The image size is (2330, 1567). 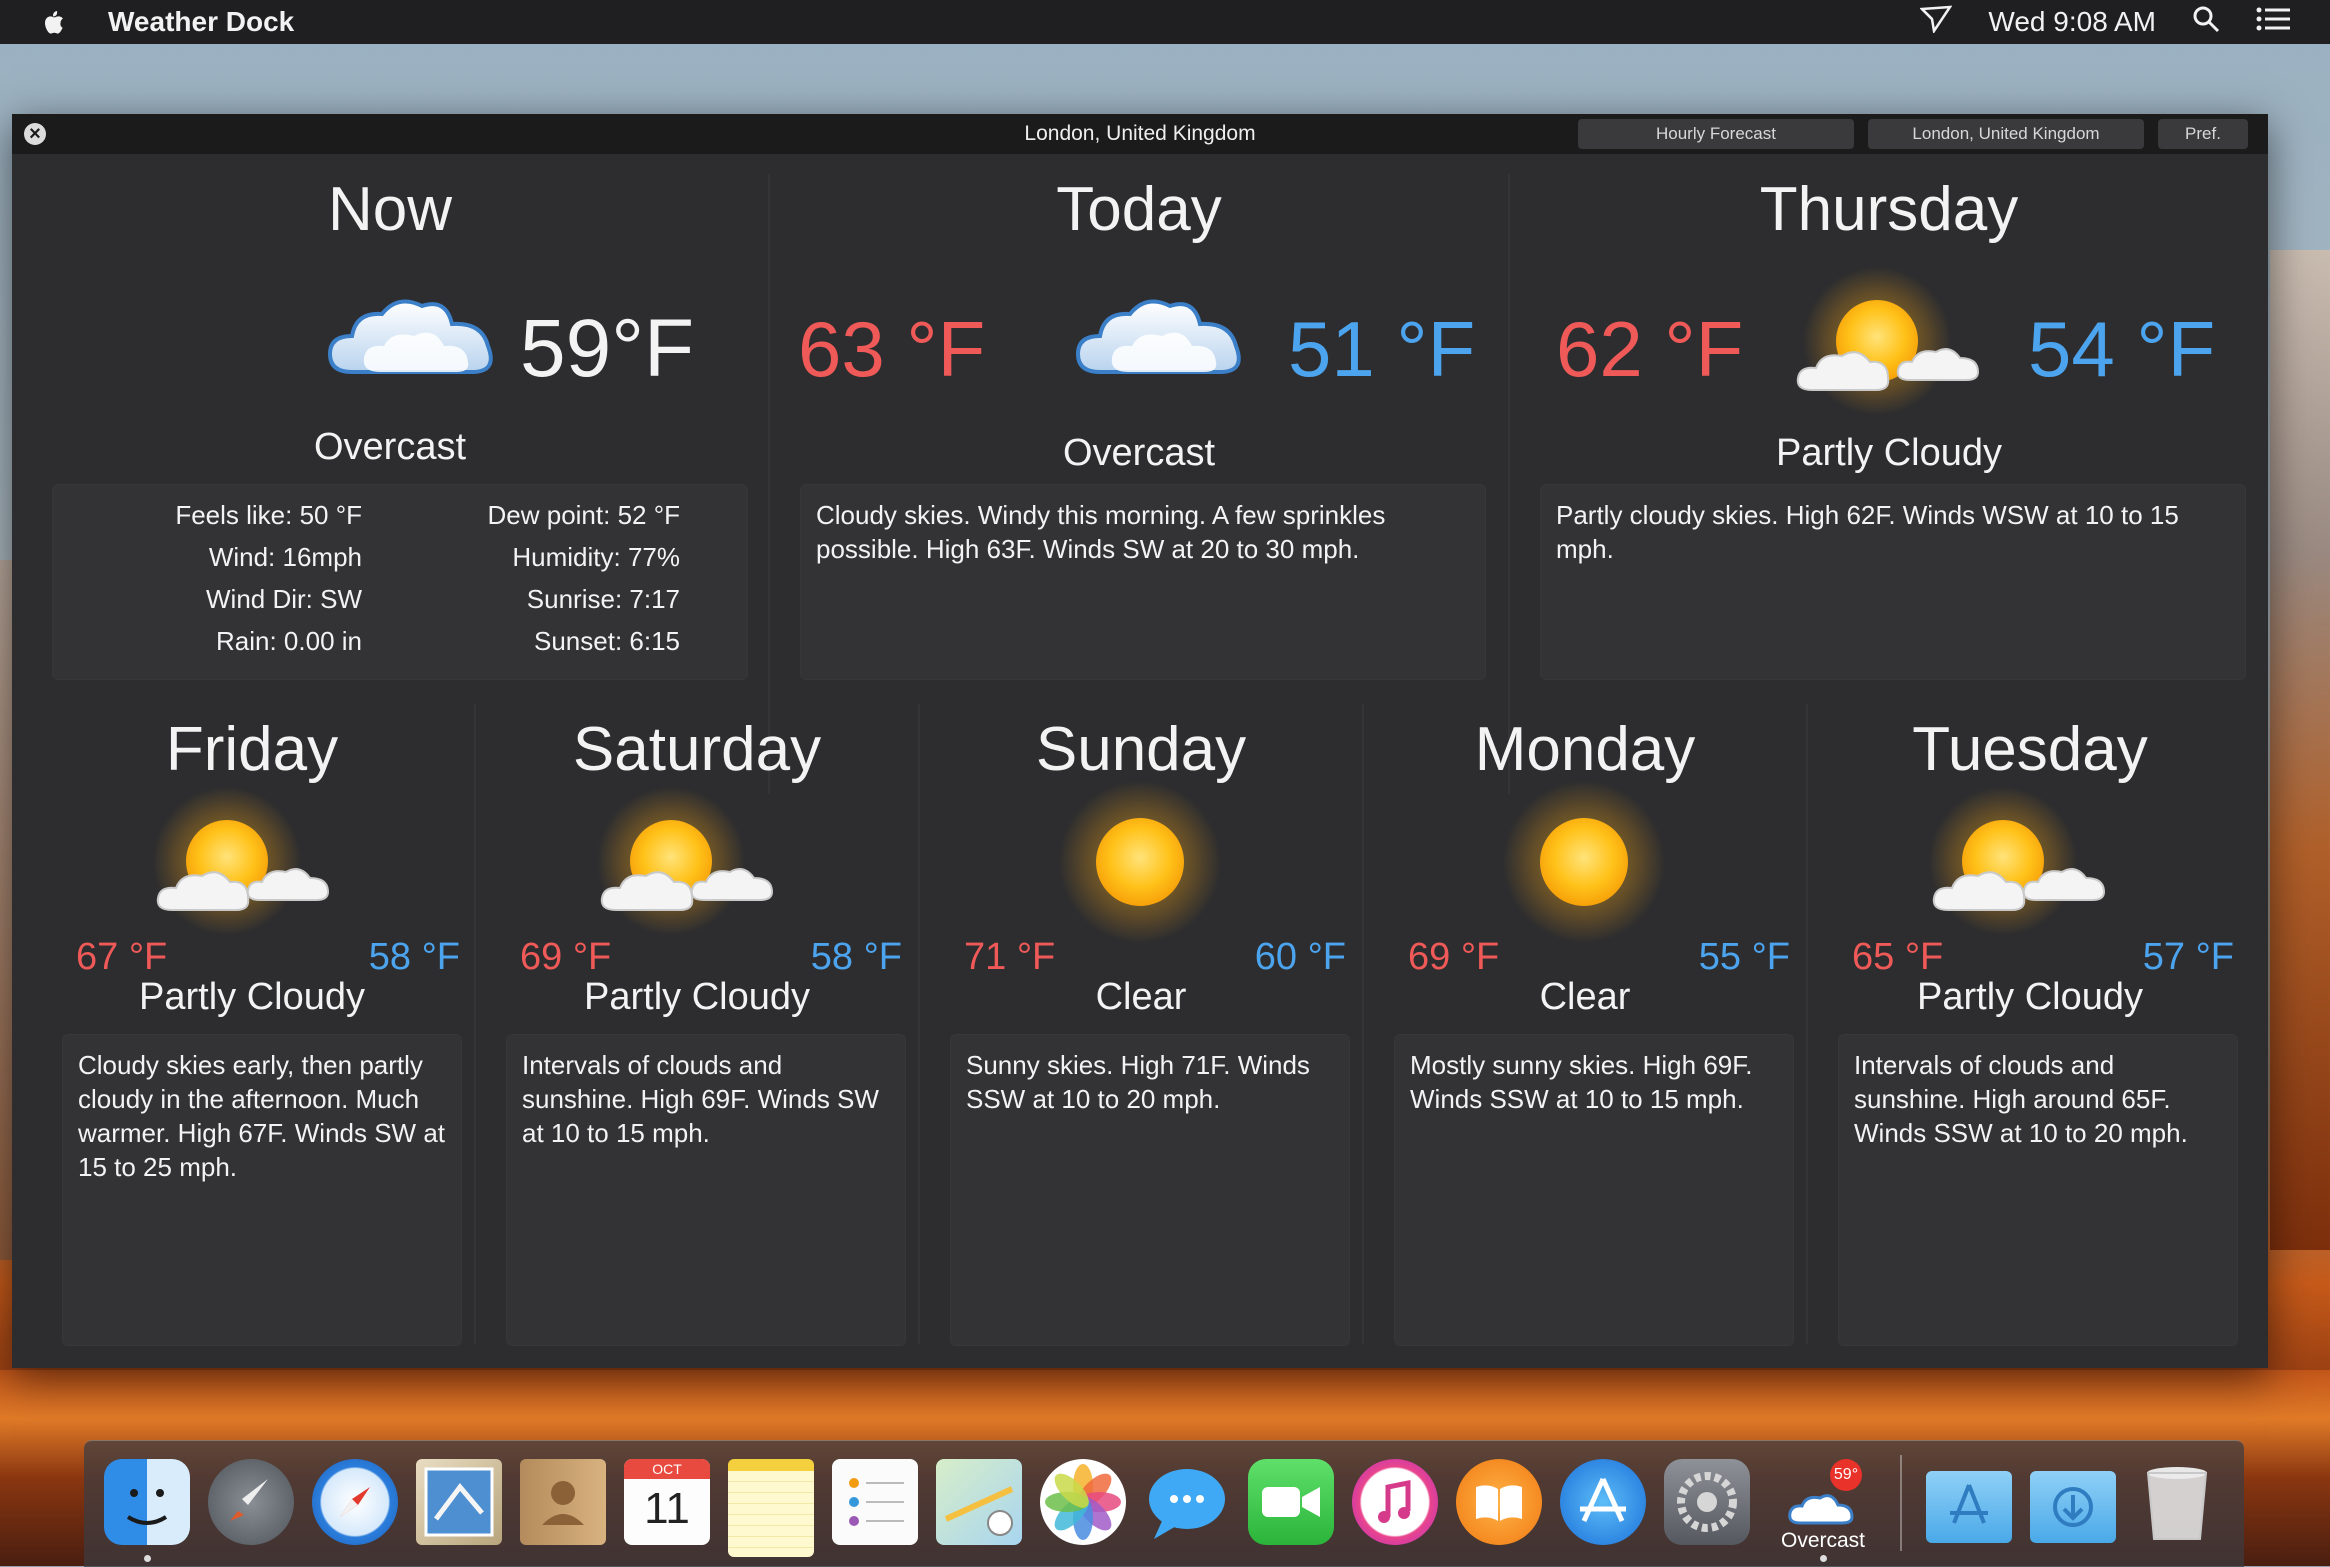 What do you see at coordinates (1889, 209) in the screenshot?
I see `thursday-heading: Thursday` at bounding box center [1889, 209].